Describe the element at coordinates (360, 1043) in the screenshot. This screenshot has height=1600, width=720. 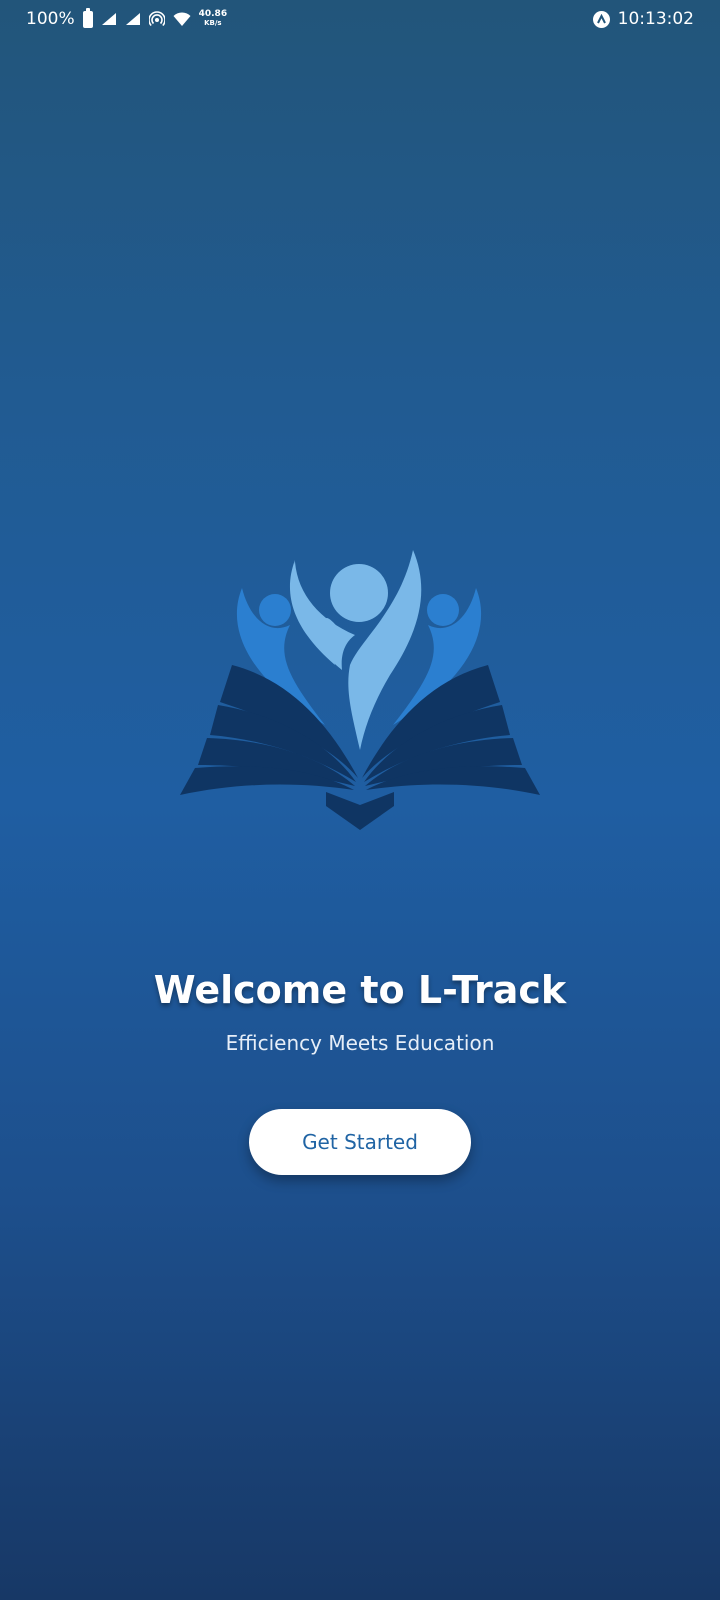
I see `tagline: Efficiency Meets Education` at that location.